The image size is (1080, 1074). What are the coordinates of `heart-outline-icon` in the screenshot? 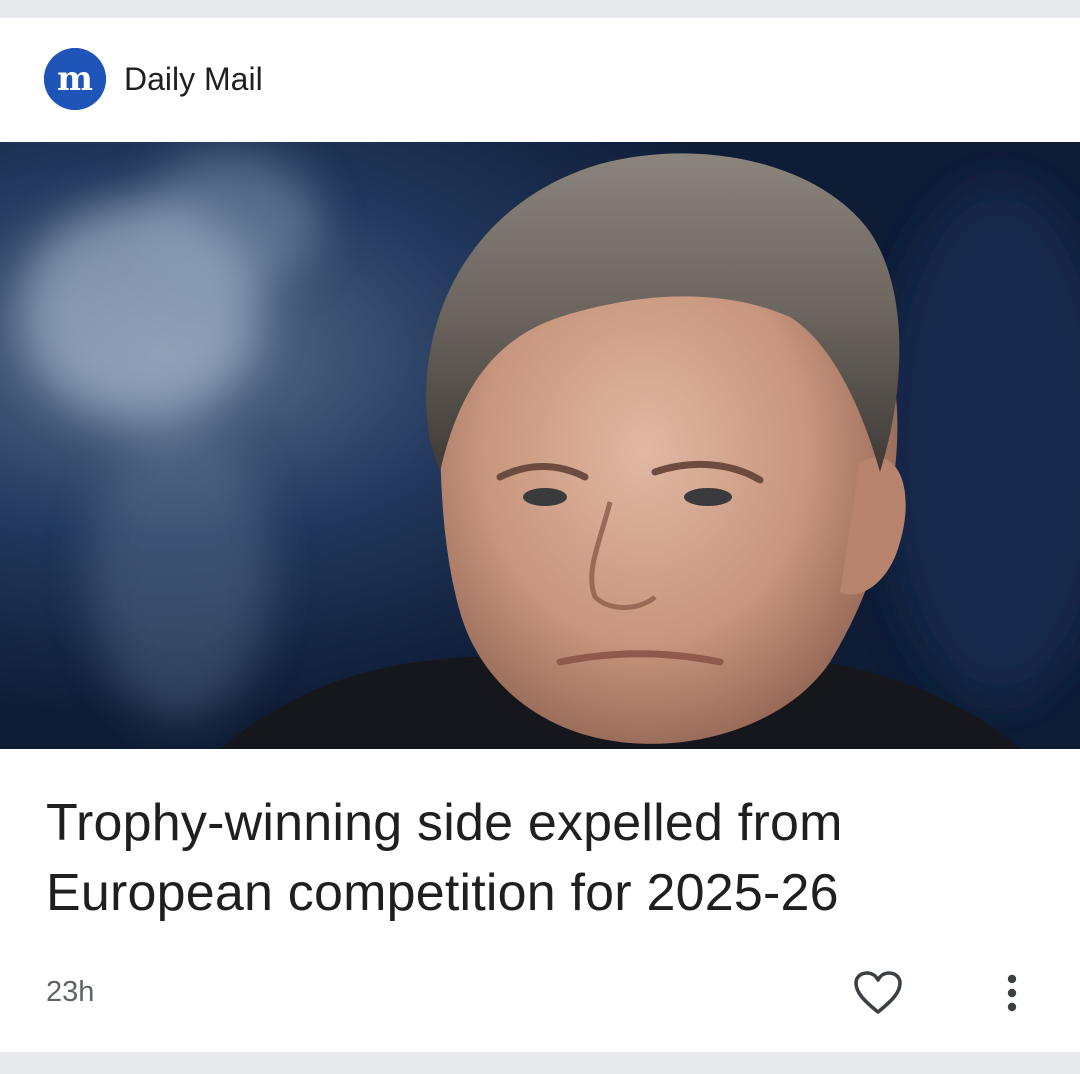 It's located at (878, 992).